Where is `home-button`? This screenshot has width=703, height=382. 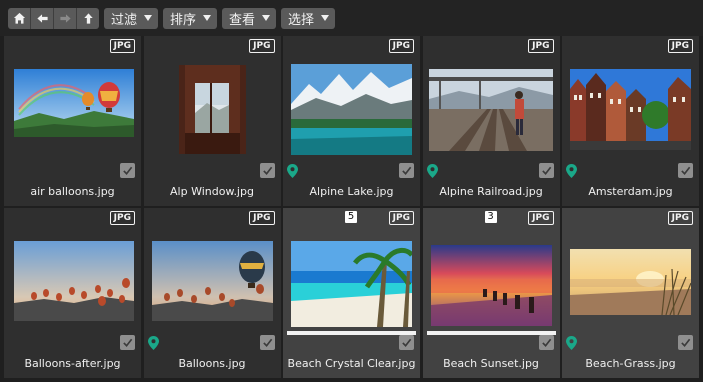
home-button is located at coordinates (19, 18).